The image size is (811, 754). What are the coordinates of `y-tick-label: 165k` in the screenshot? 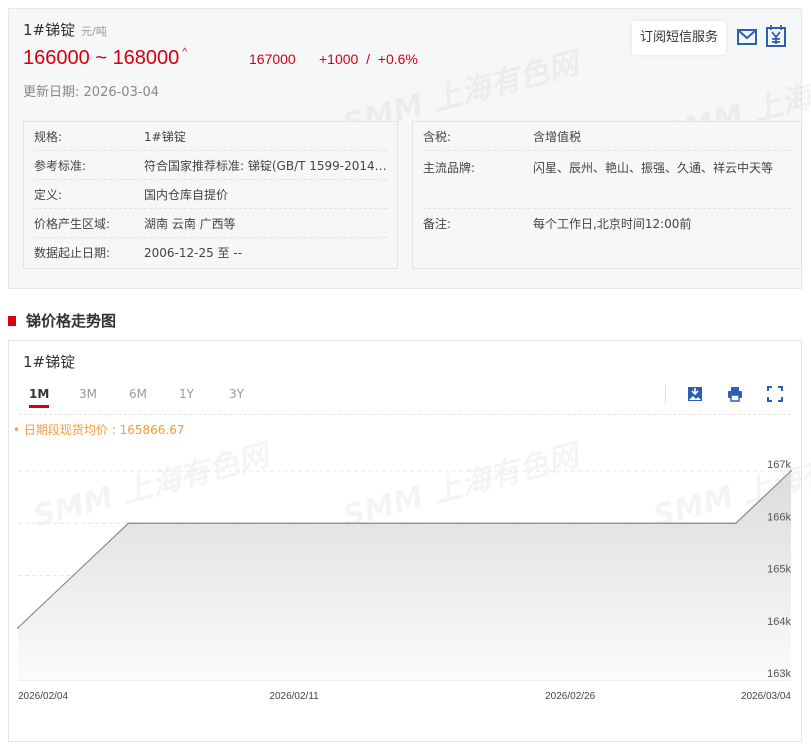 It's located at (779, 570).